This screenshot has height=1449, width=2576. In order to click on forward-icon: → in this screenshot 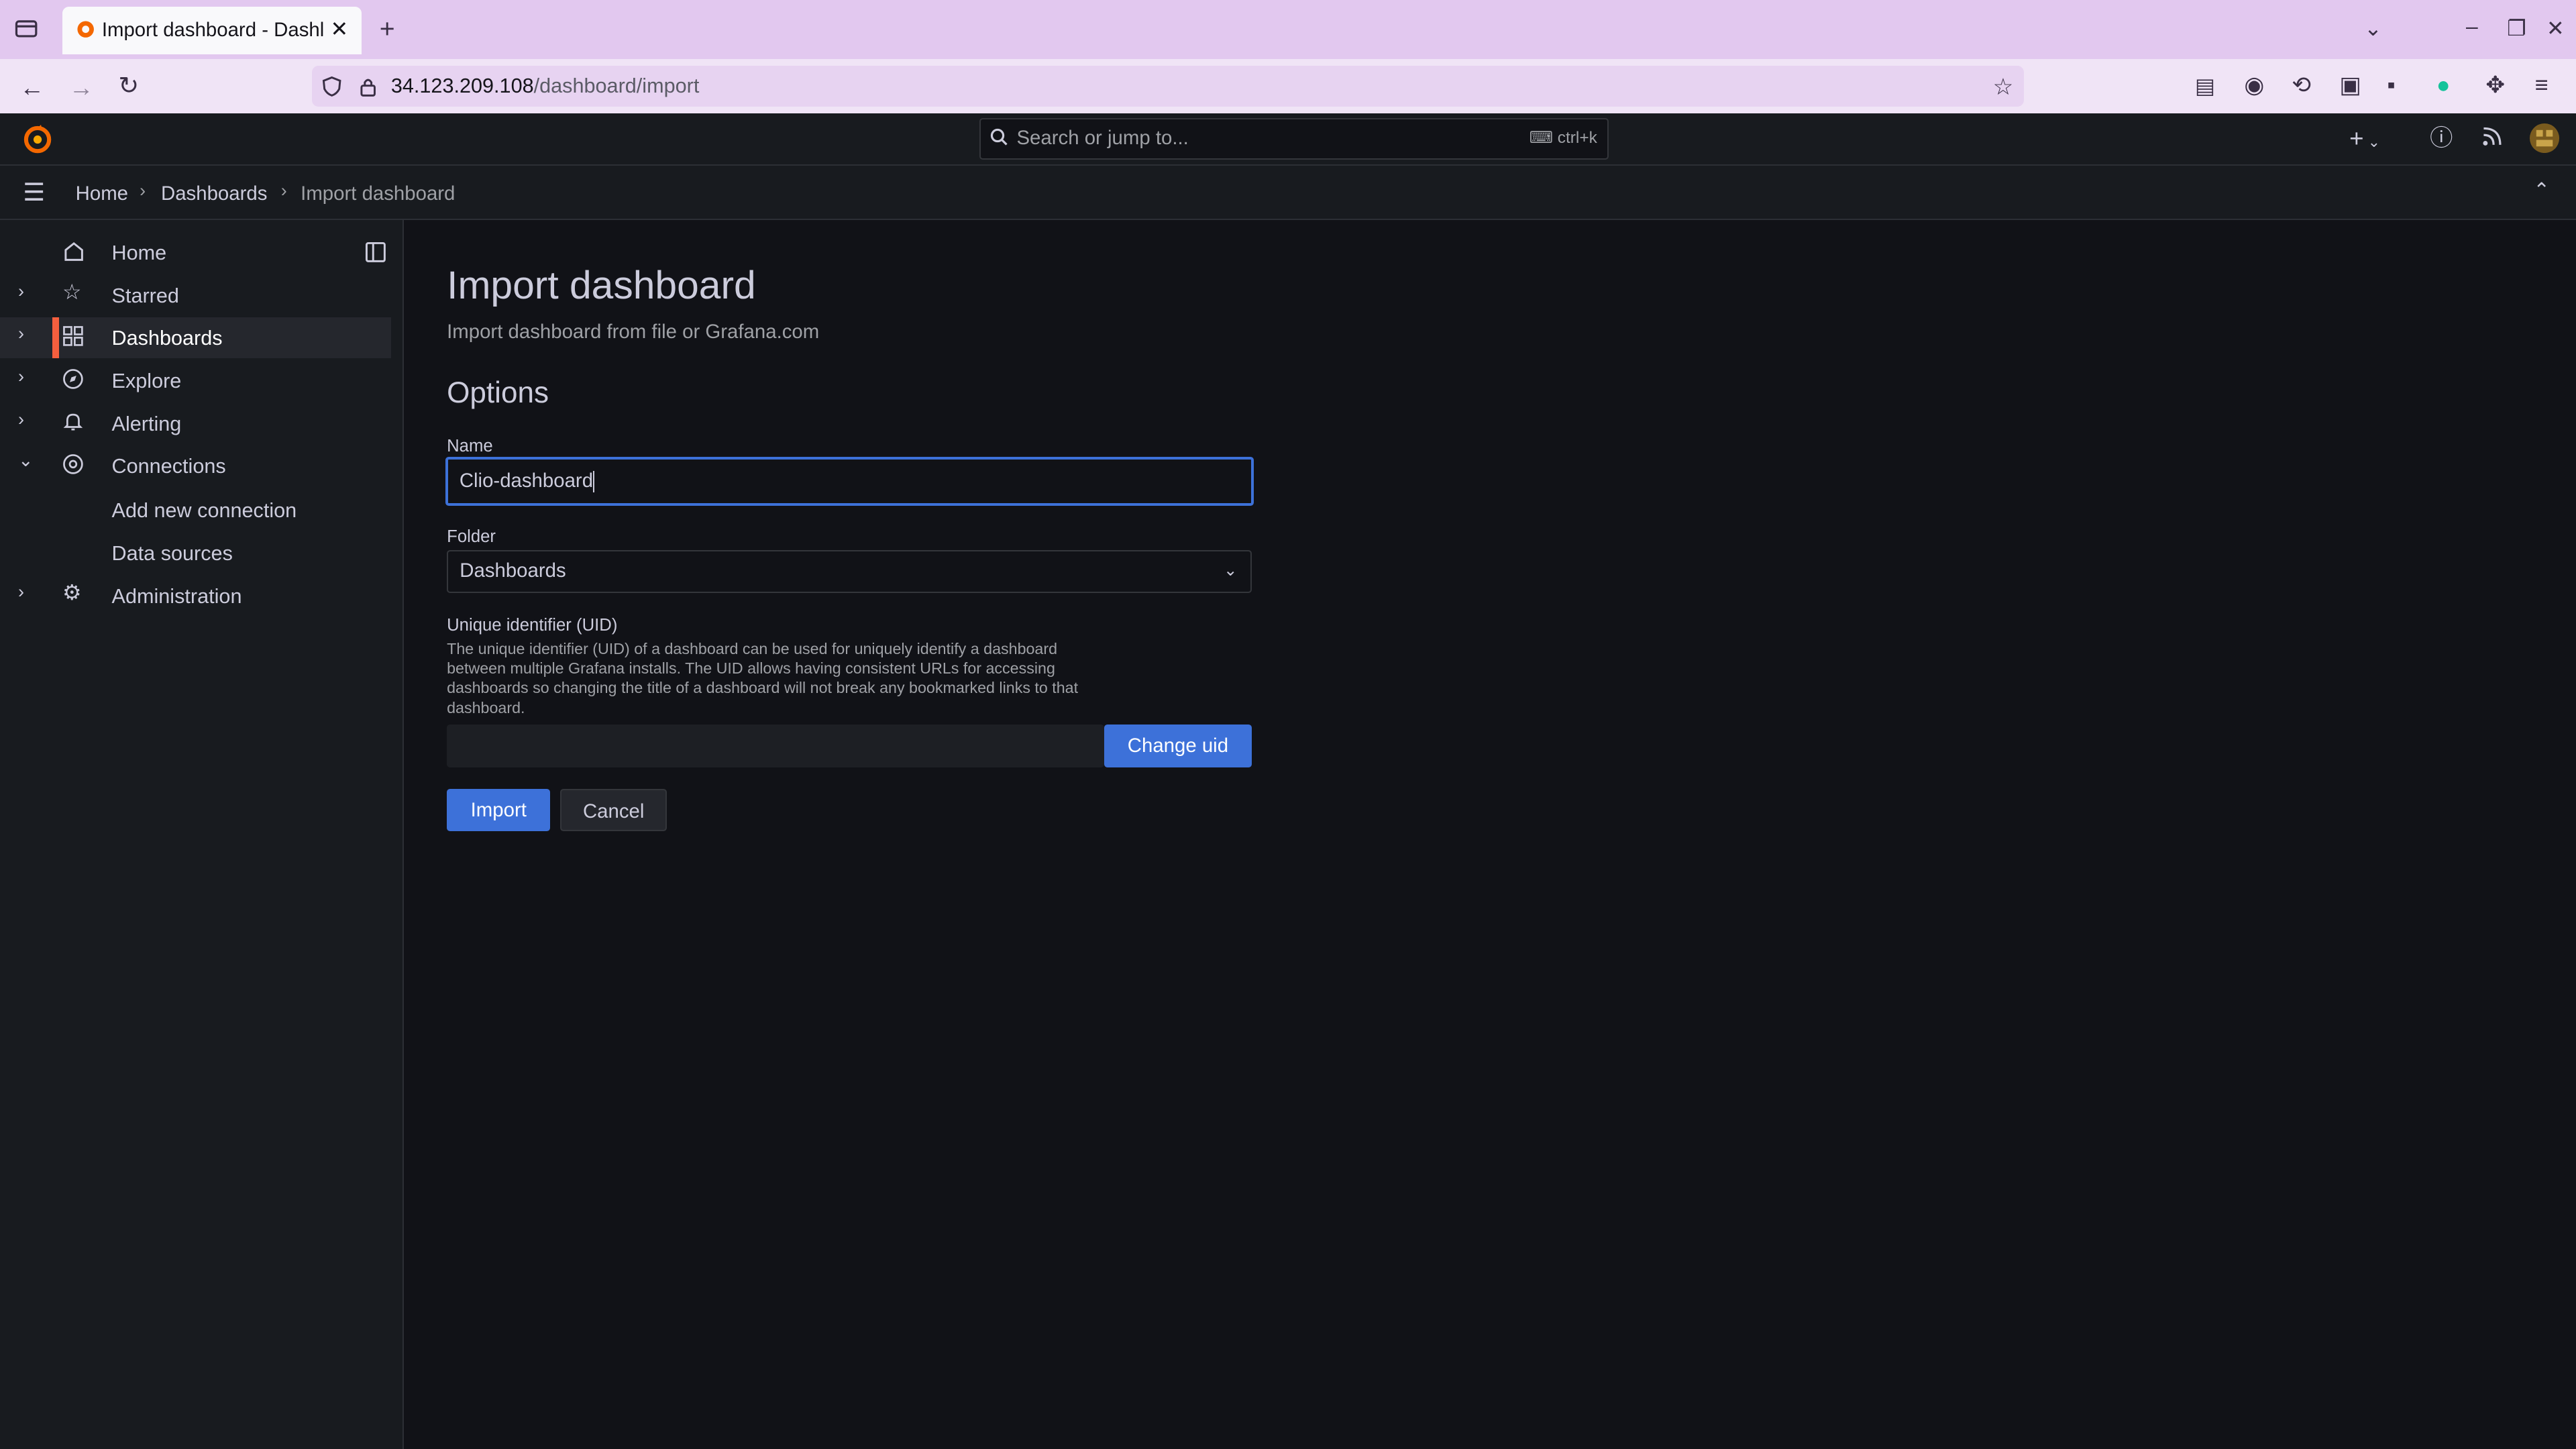, I will do `click(81, 88)`.